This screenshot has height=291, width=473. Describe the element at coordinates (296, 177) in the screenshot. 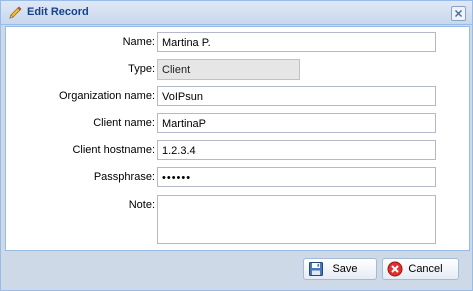

I see `passphrase-field: ••••••` at that location.